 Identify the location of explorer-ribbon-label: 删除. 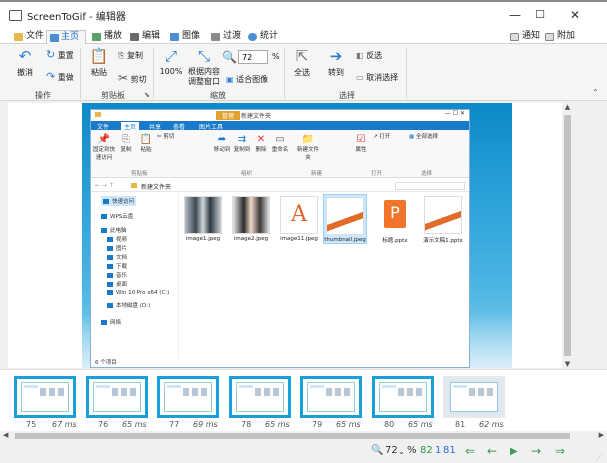
(261, 150).